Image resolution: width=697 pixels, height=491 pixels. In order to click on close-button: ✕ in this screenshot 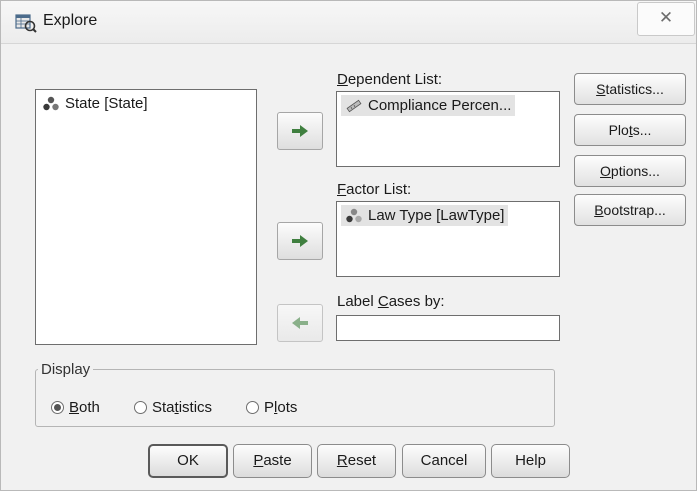, I will do `click(666, 19)`.